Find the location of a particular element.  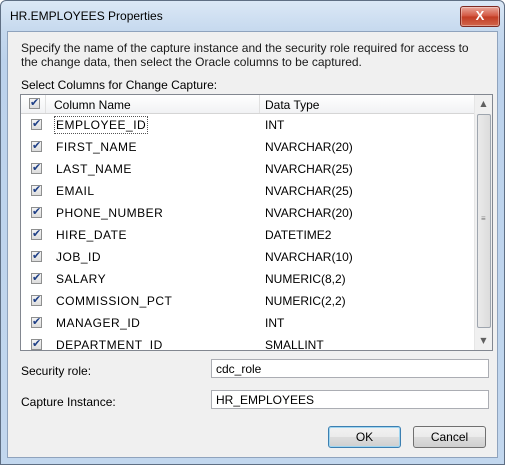

capture-instance-input: HR_EMPLOYEES is located at coordinates (350, 399).